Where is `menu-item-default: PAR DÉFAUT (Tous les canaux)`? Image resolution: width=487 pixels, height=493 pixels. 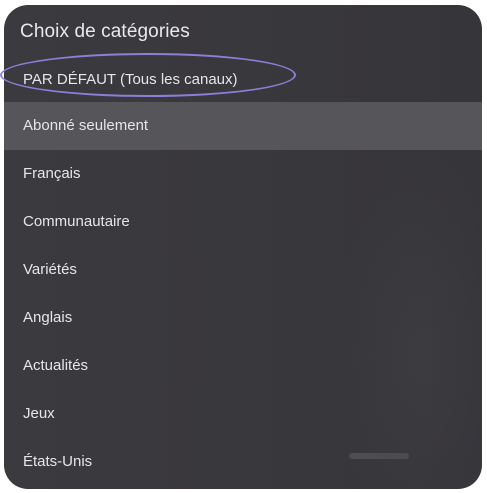
menu-item-default: PAR DÉFAUT (Tous les canaux) is located at coordinates (243, 79).